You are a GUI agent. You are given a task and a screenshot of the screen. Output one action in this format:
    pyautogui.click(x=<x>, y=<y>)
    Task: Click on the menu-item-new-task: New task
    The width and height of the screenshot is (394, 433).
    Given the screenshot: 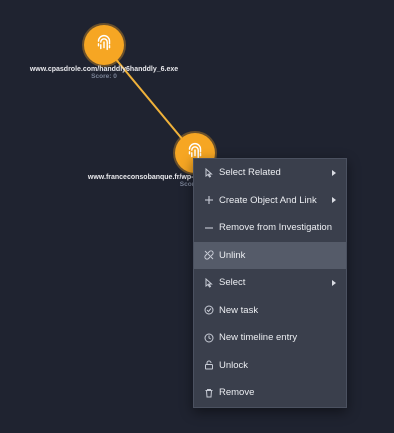 What is the action you would take?
    pyautogui.click(x=270, y=311)
    